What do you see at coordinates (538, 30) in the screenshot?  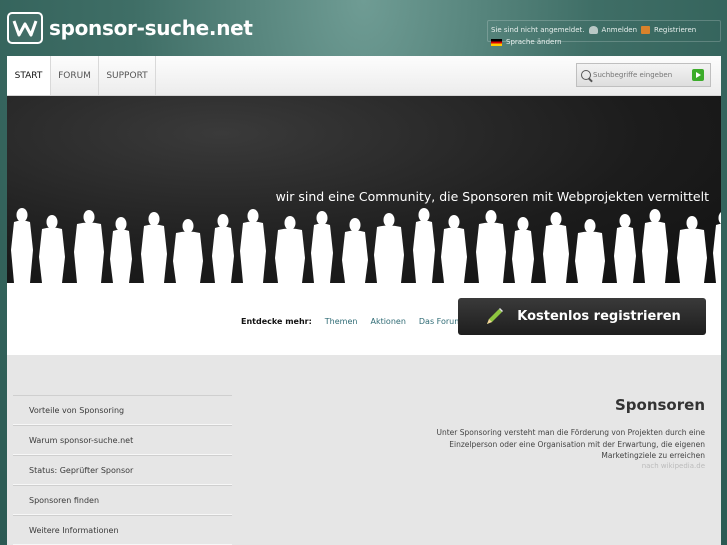 I see `login-status-text: Sie sind nicht angemeldet.` at bounding box center [538, 30].